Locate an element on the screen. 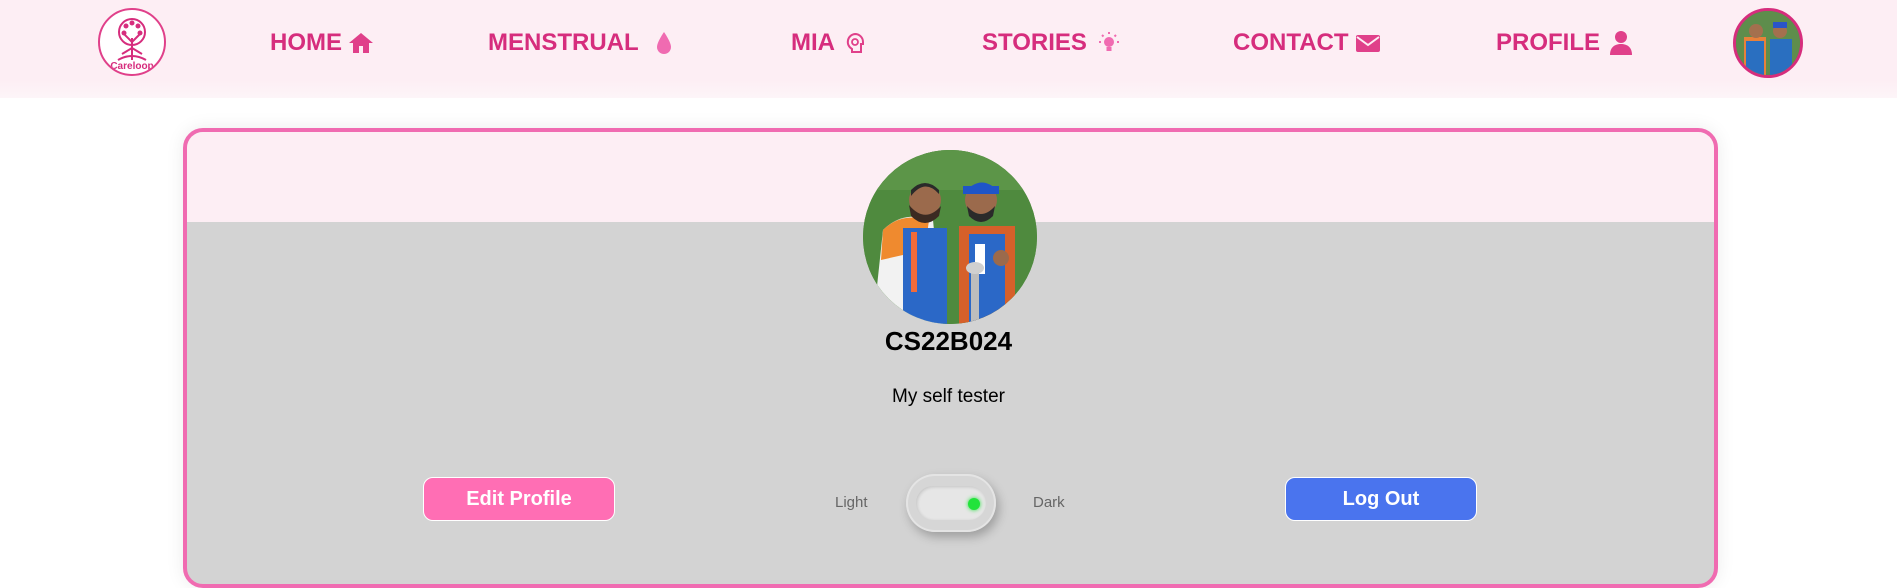 This screenshot has height=588, width=1897. user-icon is located at coordinates (1621, 43).